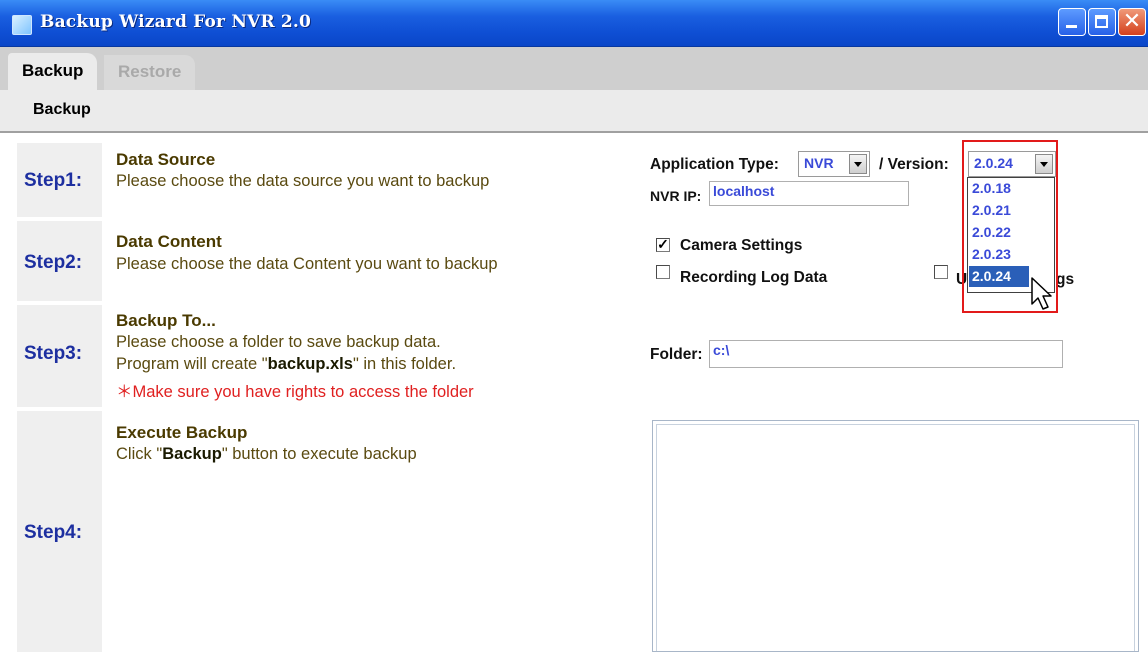 Image resolution: width=1148 pixels, height=652 pixels. Describe the element at coordinates (53, 71) in the screenshot. I see `tab-backup: Backup` at that location.